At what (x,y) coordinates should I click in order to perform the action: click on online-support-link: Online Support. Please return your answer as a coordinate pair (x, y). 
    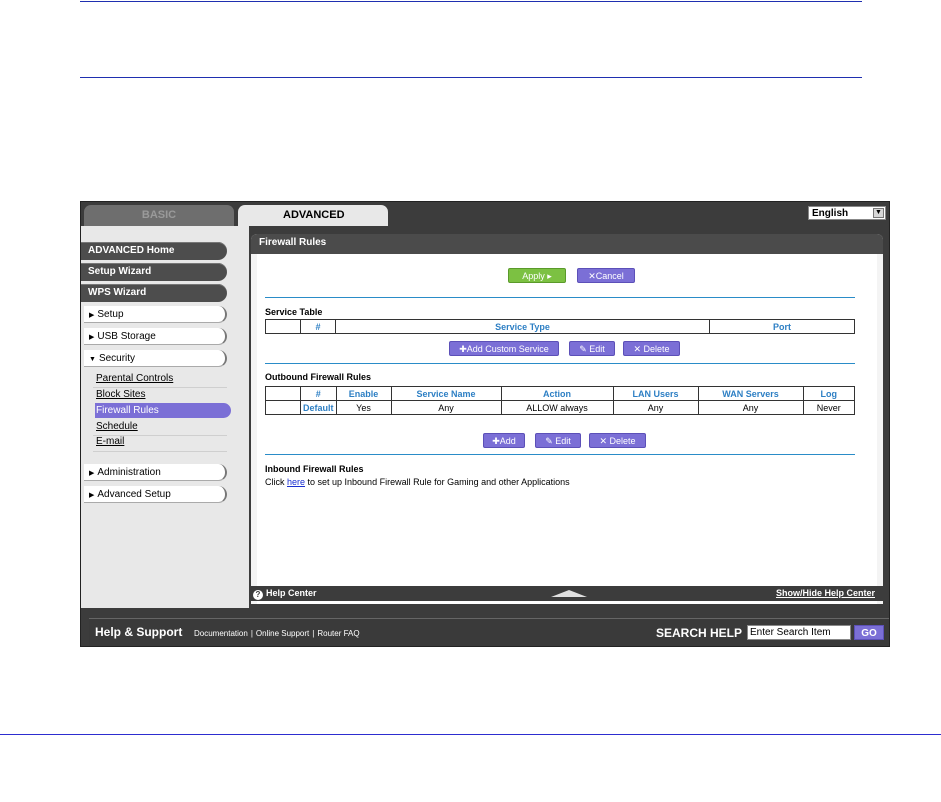
    Looking at the image, I should click on (282, 633).